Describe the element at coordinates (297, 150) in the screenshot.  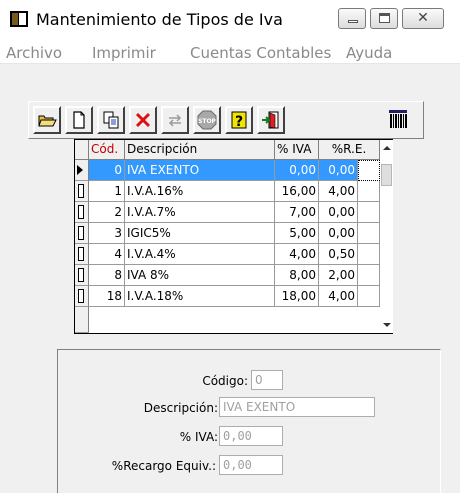
I see `grid-header-iva: % IVA` at that location.